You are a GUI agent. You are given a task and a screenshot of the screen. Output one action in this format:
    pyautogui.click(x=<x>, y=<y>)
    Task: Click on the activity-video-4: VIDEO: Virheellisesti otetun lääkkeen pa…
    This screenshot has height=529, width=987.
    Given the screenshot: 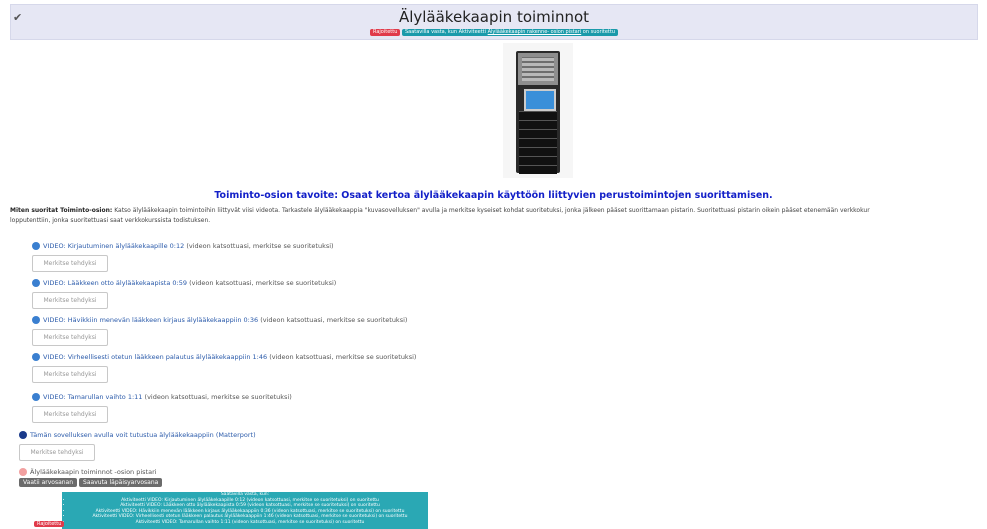 What is the action you would take?
    pyautogui.click(x=224, y=366)
    